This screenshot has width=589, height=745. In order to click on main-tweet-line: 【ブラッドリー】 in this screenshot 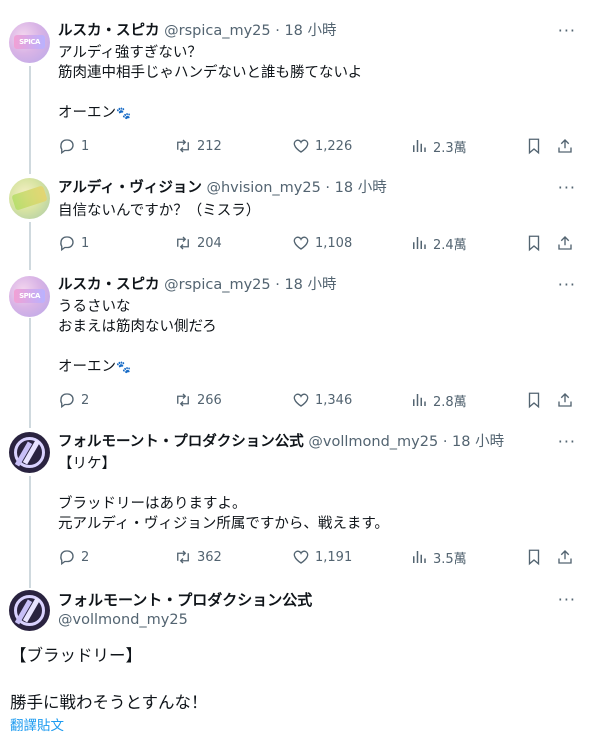, I will do `click(76, 655)`.